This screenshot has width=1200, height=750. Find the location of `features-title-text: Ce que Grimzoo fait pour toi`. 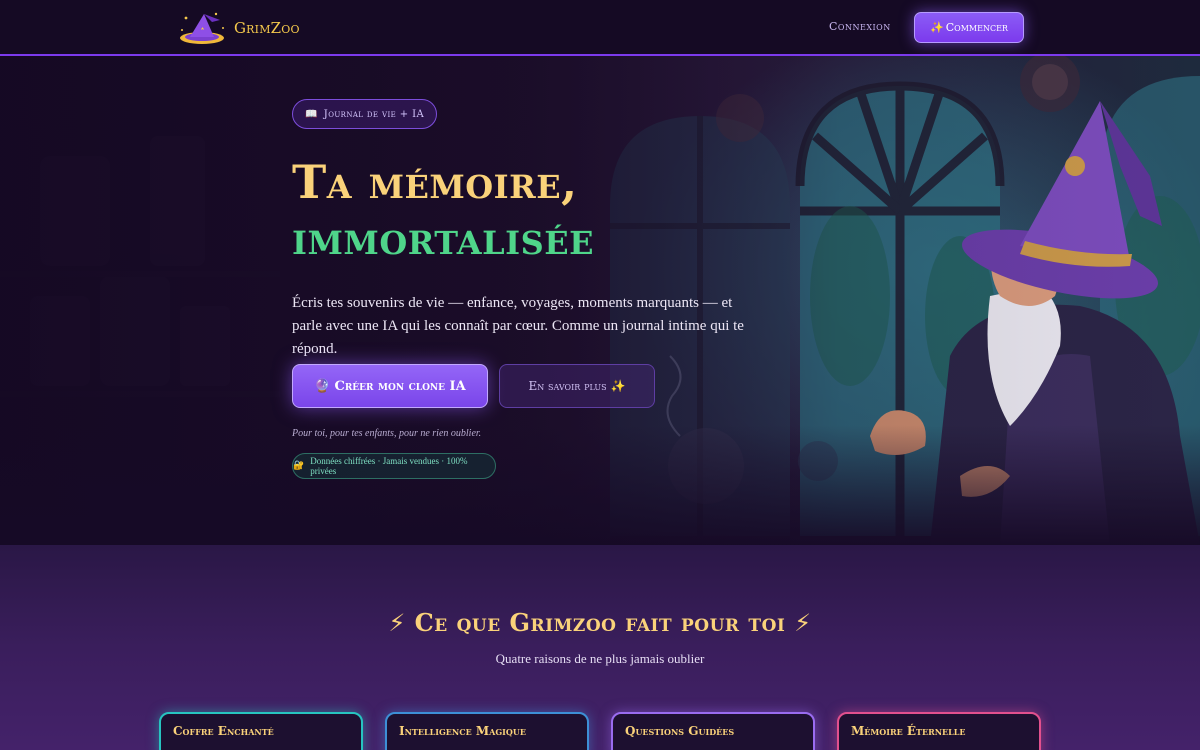

features-title-text: Ce que Grimzoo fait pour toi is located at coordinates (600, 622).